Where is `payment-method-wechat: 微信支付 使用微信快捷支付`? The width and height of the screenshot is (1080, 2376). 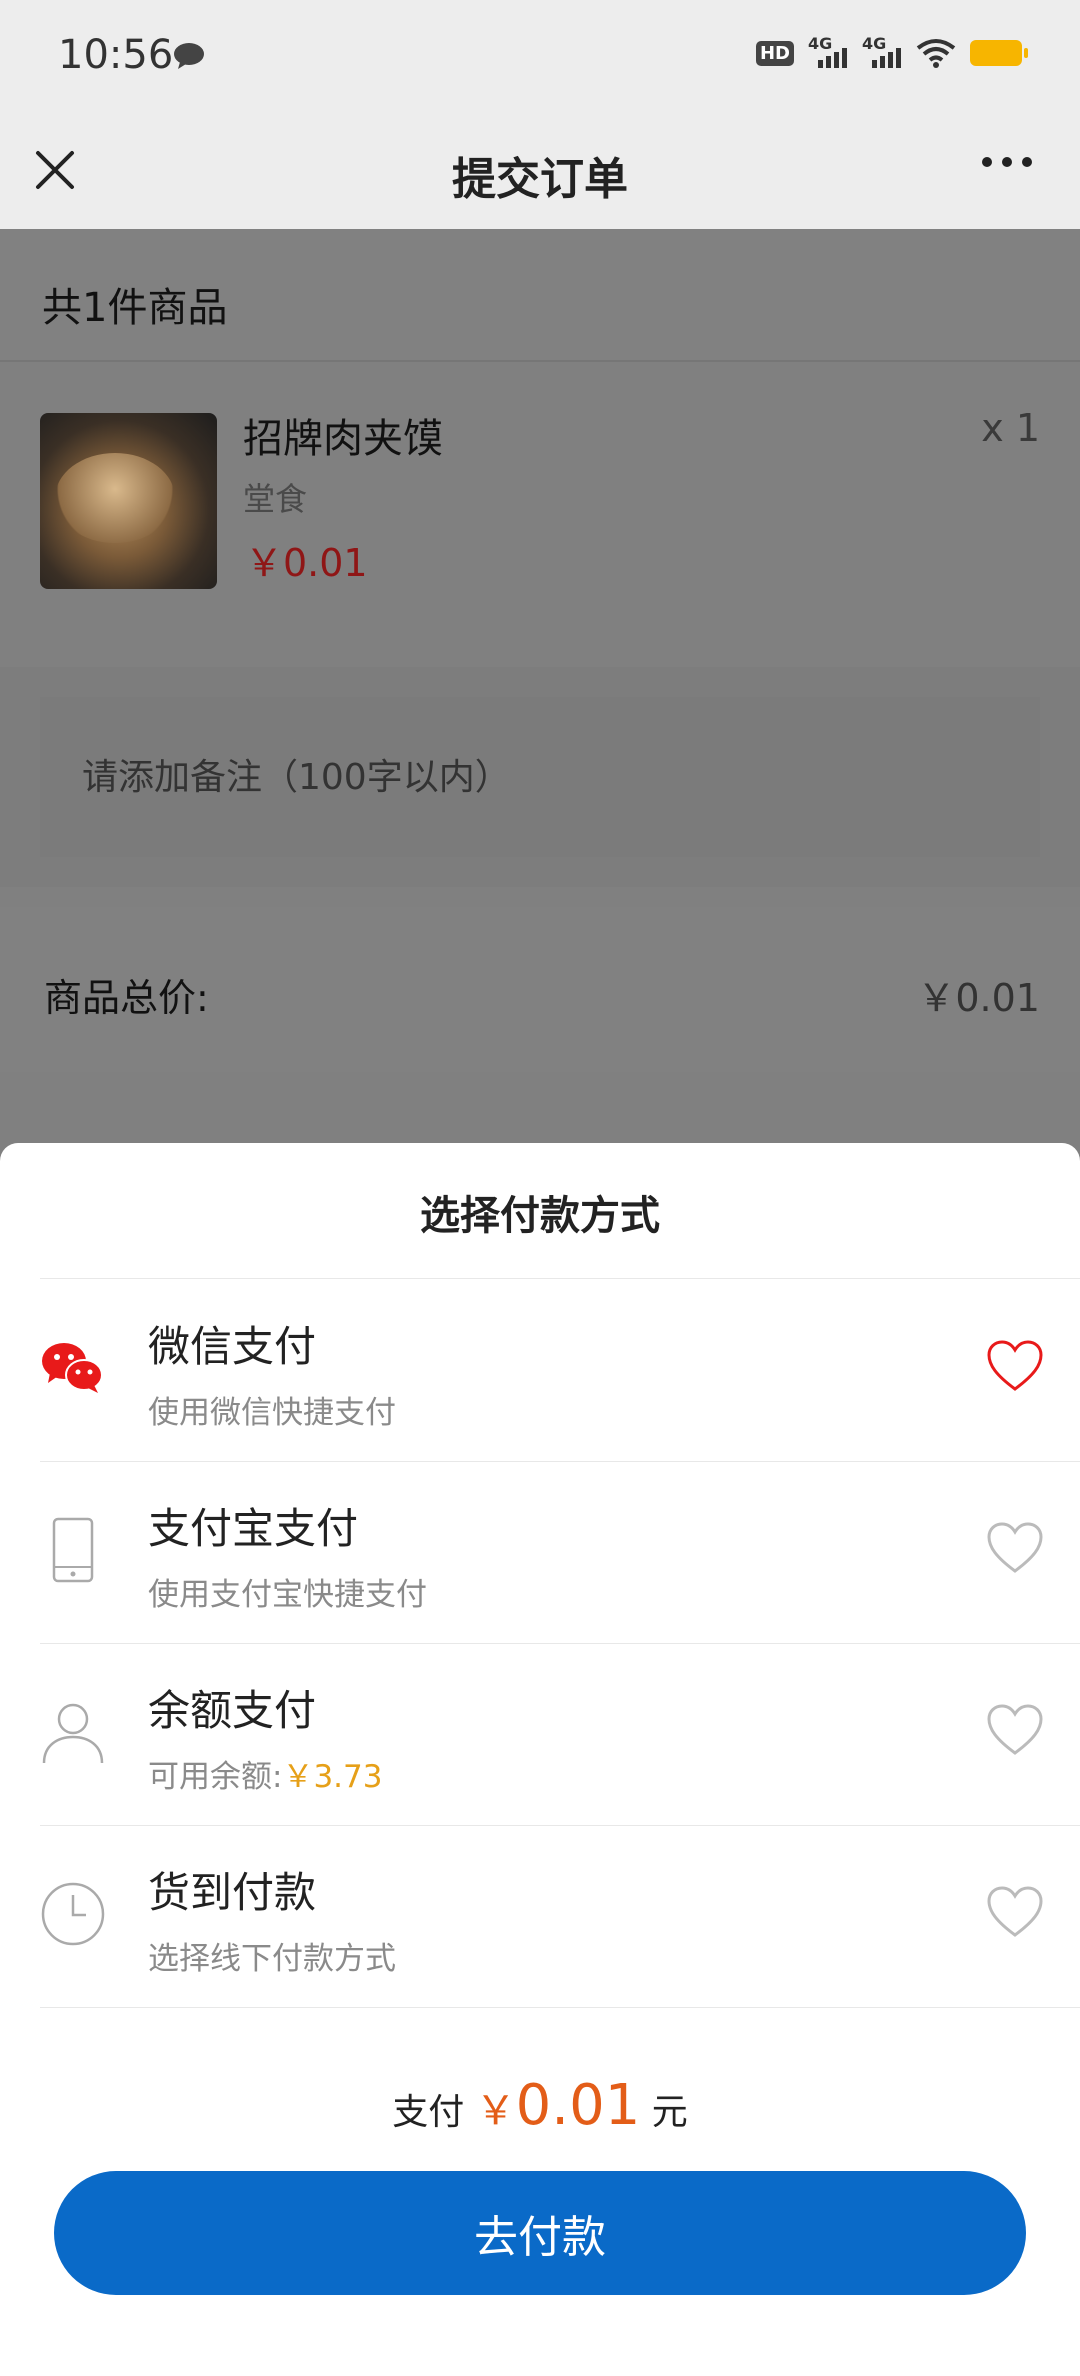
payment-method-wechat: 微信支付 使用微信快捷支付 is located at coordinates (540, 1370).